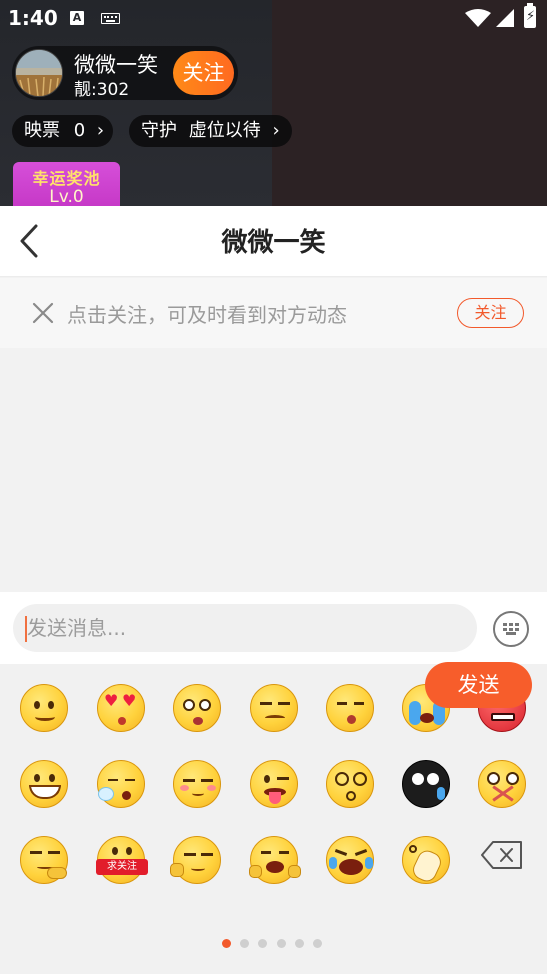 The height and width of the screenshot is (974, 547). Describe the element at coordinates (44, 708) in the screenshot. I see `smile-emoji` at that location.